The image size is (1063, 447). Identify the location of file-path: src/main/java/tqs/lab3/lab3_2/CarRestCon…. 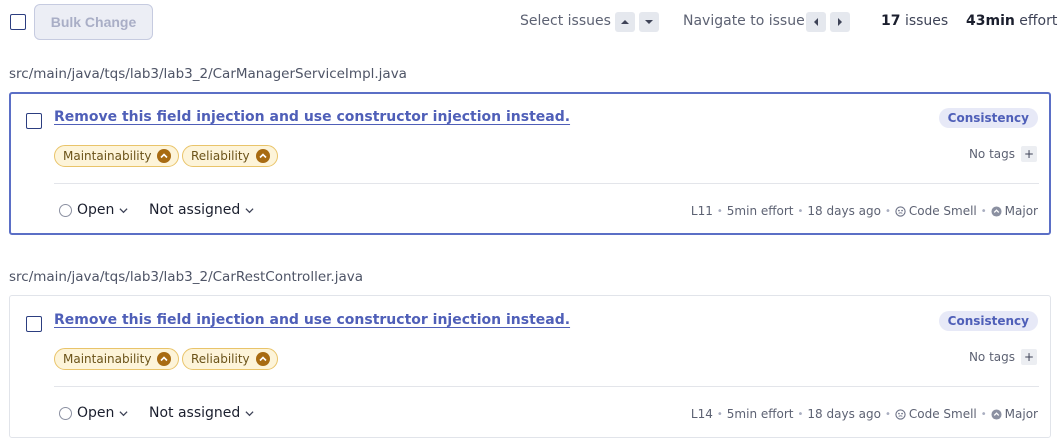
(186, 277).